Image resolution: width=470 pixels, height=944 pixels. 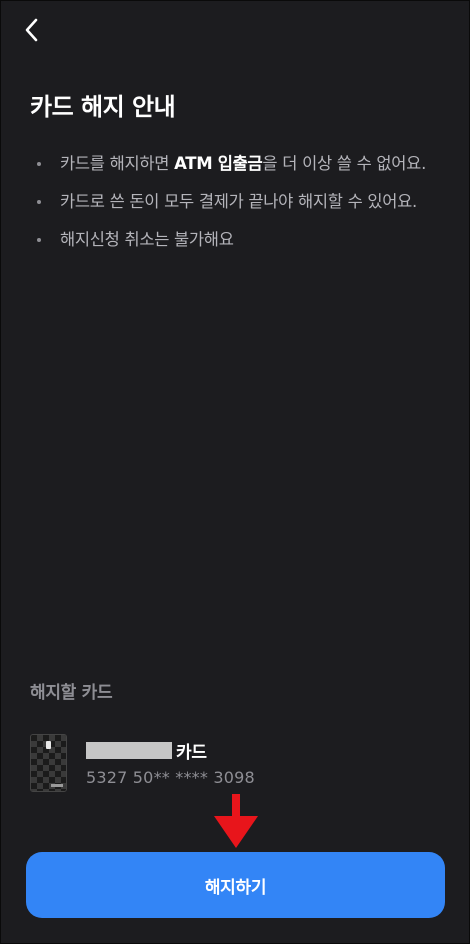 I want to click on page-title: 카드 해지 안내, so click(x=103, y=107).